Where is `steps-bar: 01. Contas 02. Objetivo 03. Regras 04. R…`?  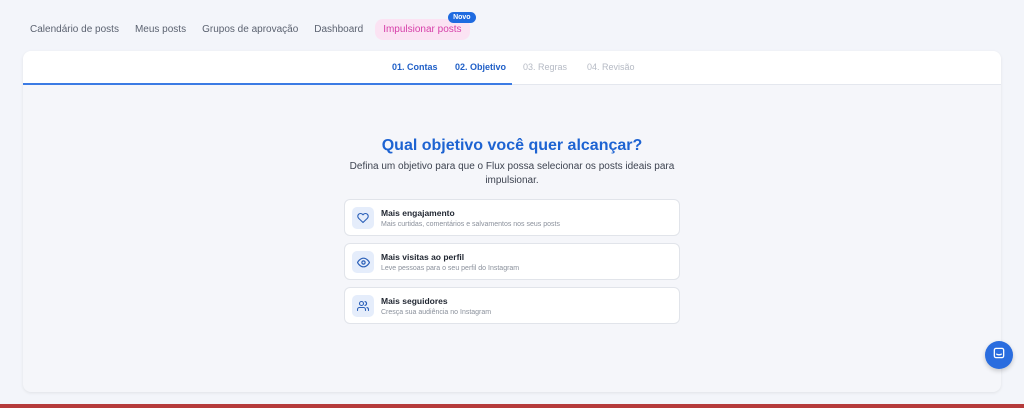 steps-bar: 01. Contas 02. Objetivo 03. Regras 04. R… is located at coordinates (512, 68).